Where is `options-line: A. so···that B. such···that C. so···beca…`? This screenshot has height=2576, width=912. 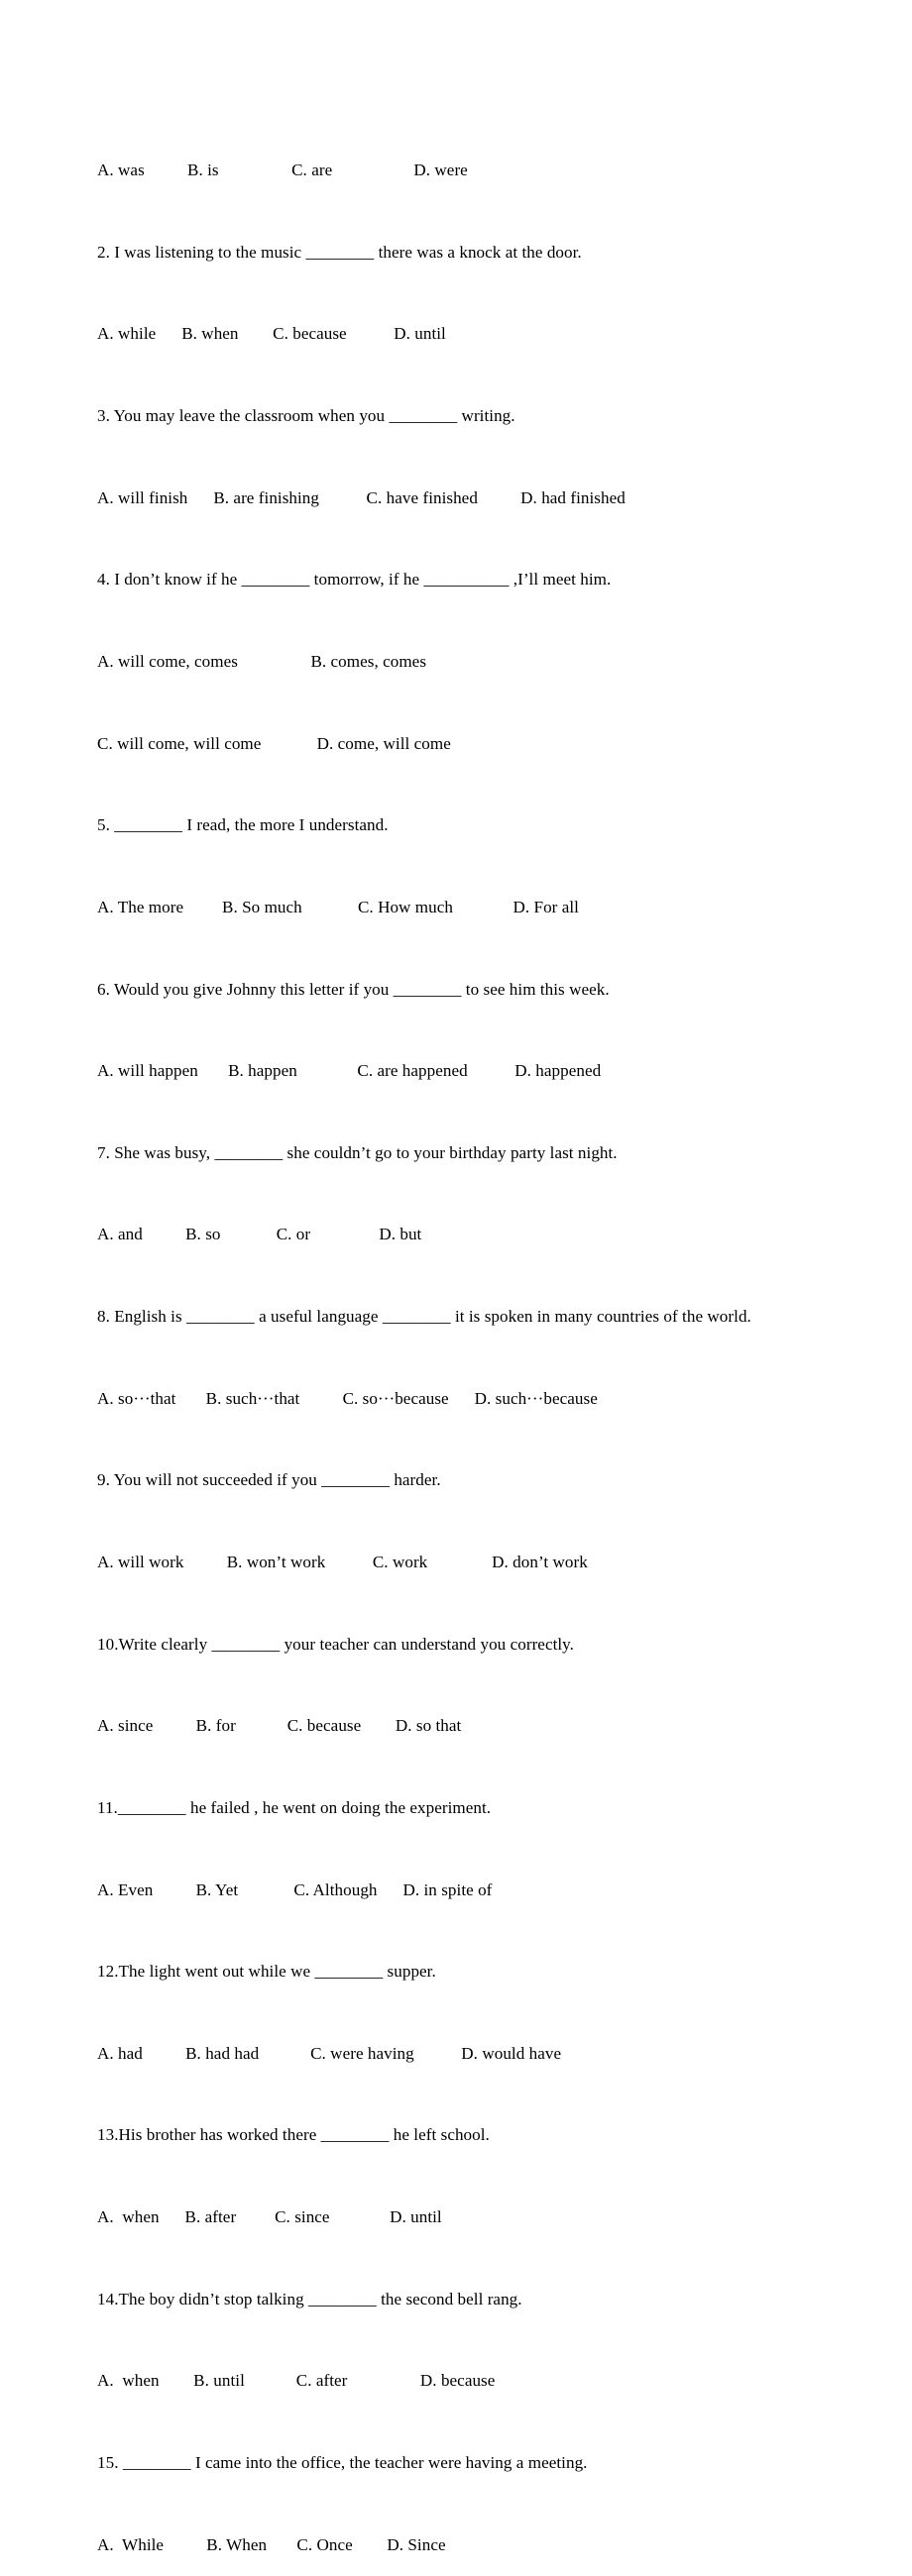 options-line: A. so···that B. such···that C. so···beca… is located at coordinates (348, 1398).